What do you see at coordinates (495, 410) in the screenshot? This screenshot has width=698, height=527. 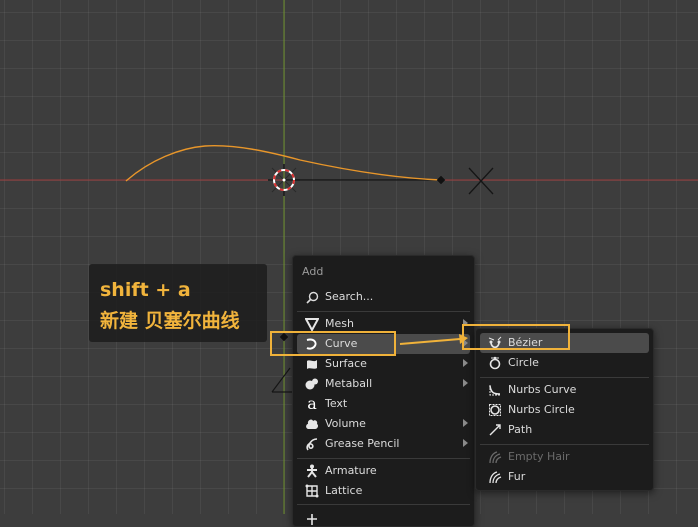 I see `nurbs-circle-icon` at bounding box center [495, 410].